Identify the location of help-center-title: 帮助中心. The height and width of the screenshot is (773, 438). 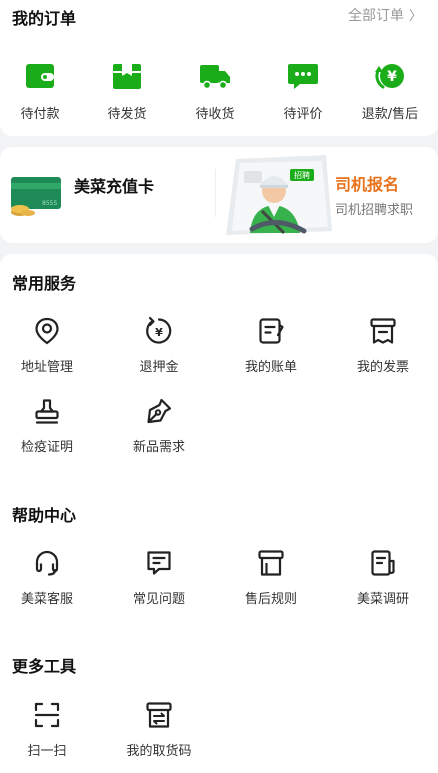
(44, 515).